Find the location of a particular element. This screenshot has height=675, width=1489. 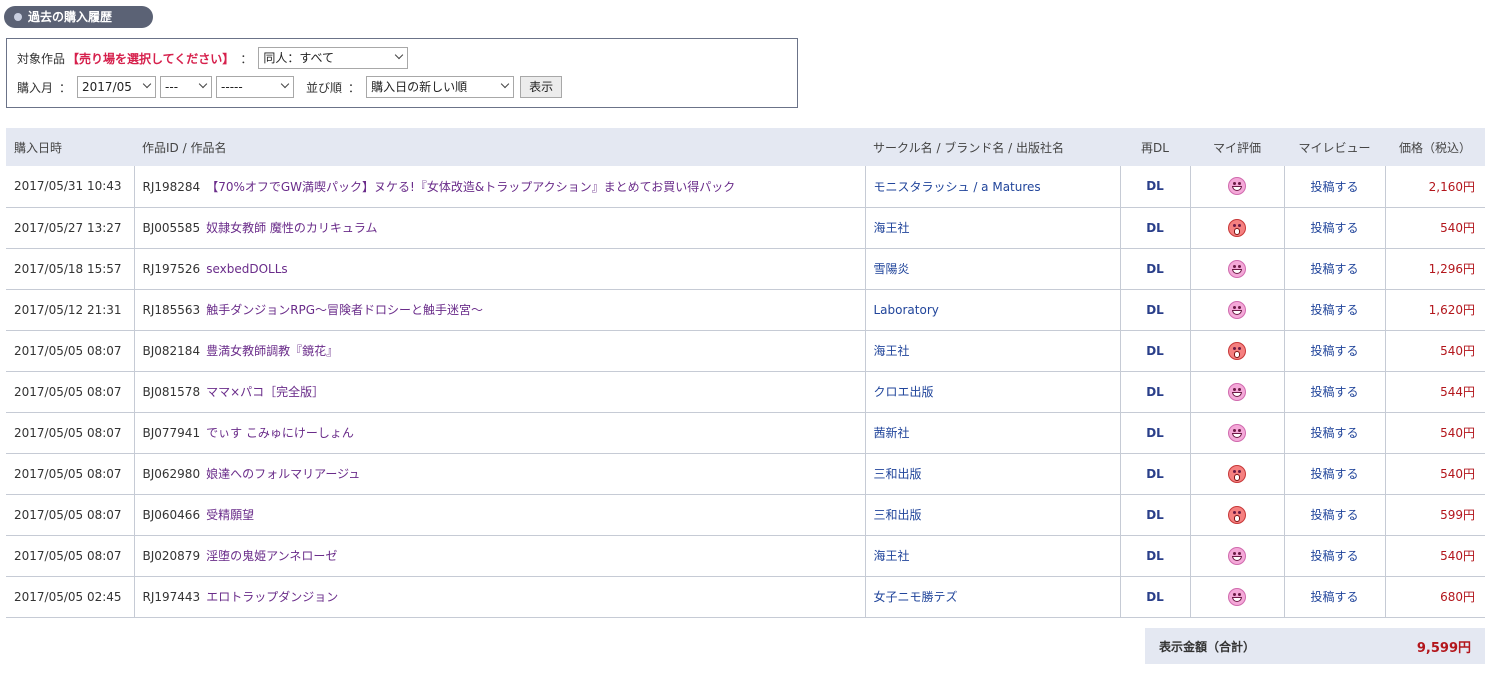

product-name-link: エロトラップダンジョン is located at coordinates (272, 597).